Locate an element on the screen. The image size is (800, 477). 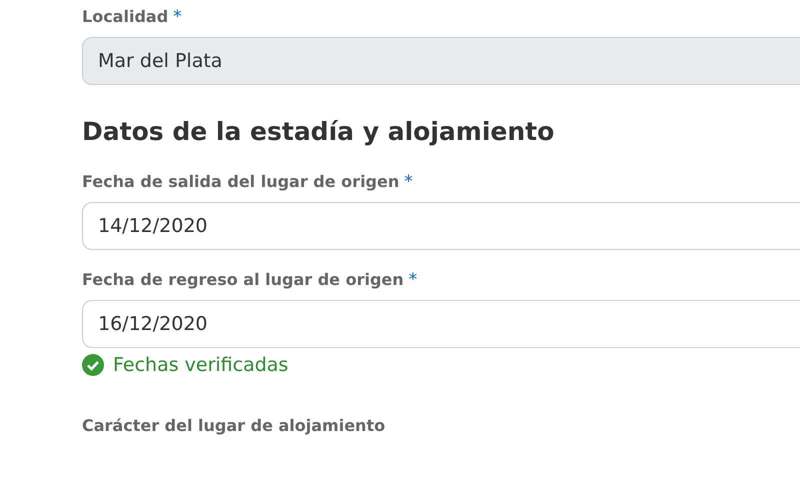
validation-message: Fechas verificadas is located at coordinates (200, 365).